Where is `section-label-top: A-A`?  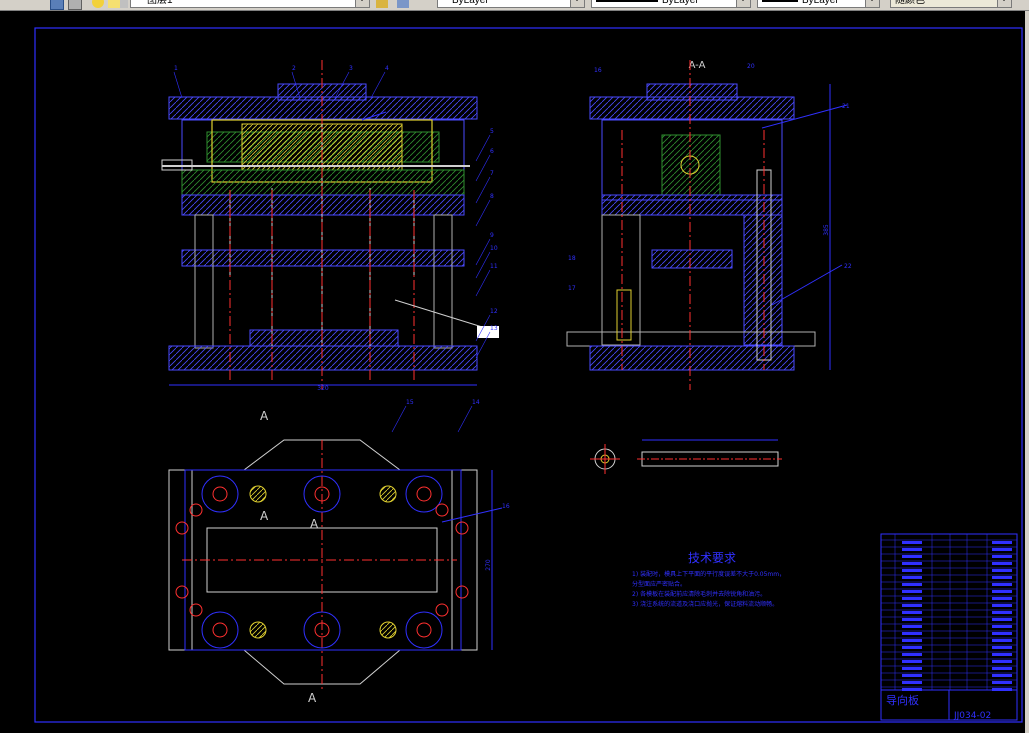
section-label-top: A-A is located at coordinates (697, 65).